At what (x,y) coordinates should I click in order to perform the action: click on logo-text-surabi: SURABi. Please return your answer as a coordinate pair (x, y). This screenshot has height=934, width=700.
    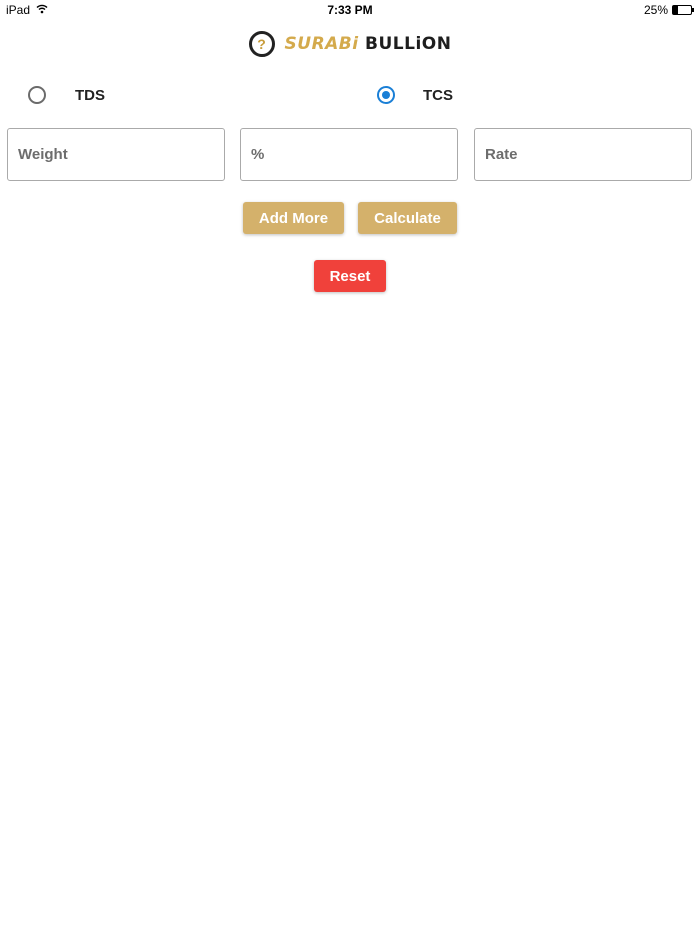
    Looking at the image, I should click on (321, 44).